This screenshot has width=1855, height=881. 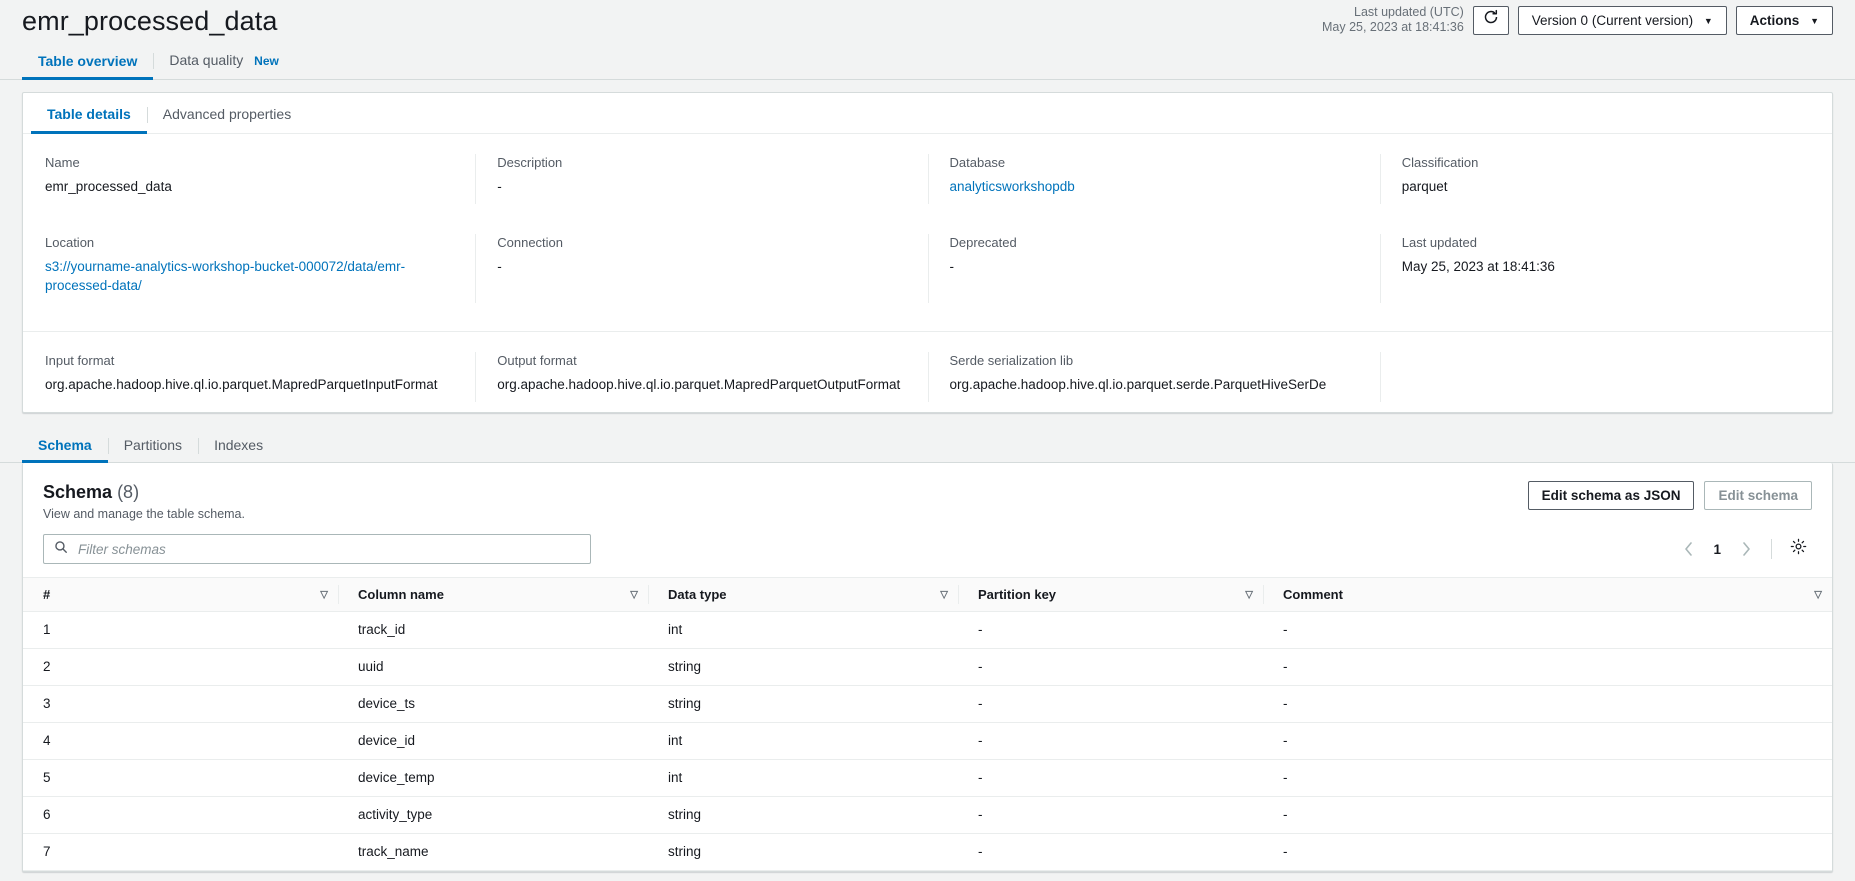 What do you see at coordinates (1110, 594) in the screenshot?
I see `column-header-partition-key: Partition key ▽` at bounding box center [1110, 594].